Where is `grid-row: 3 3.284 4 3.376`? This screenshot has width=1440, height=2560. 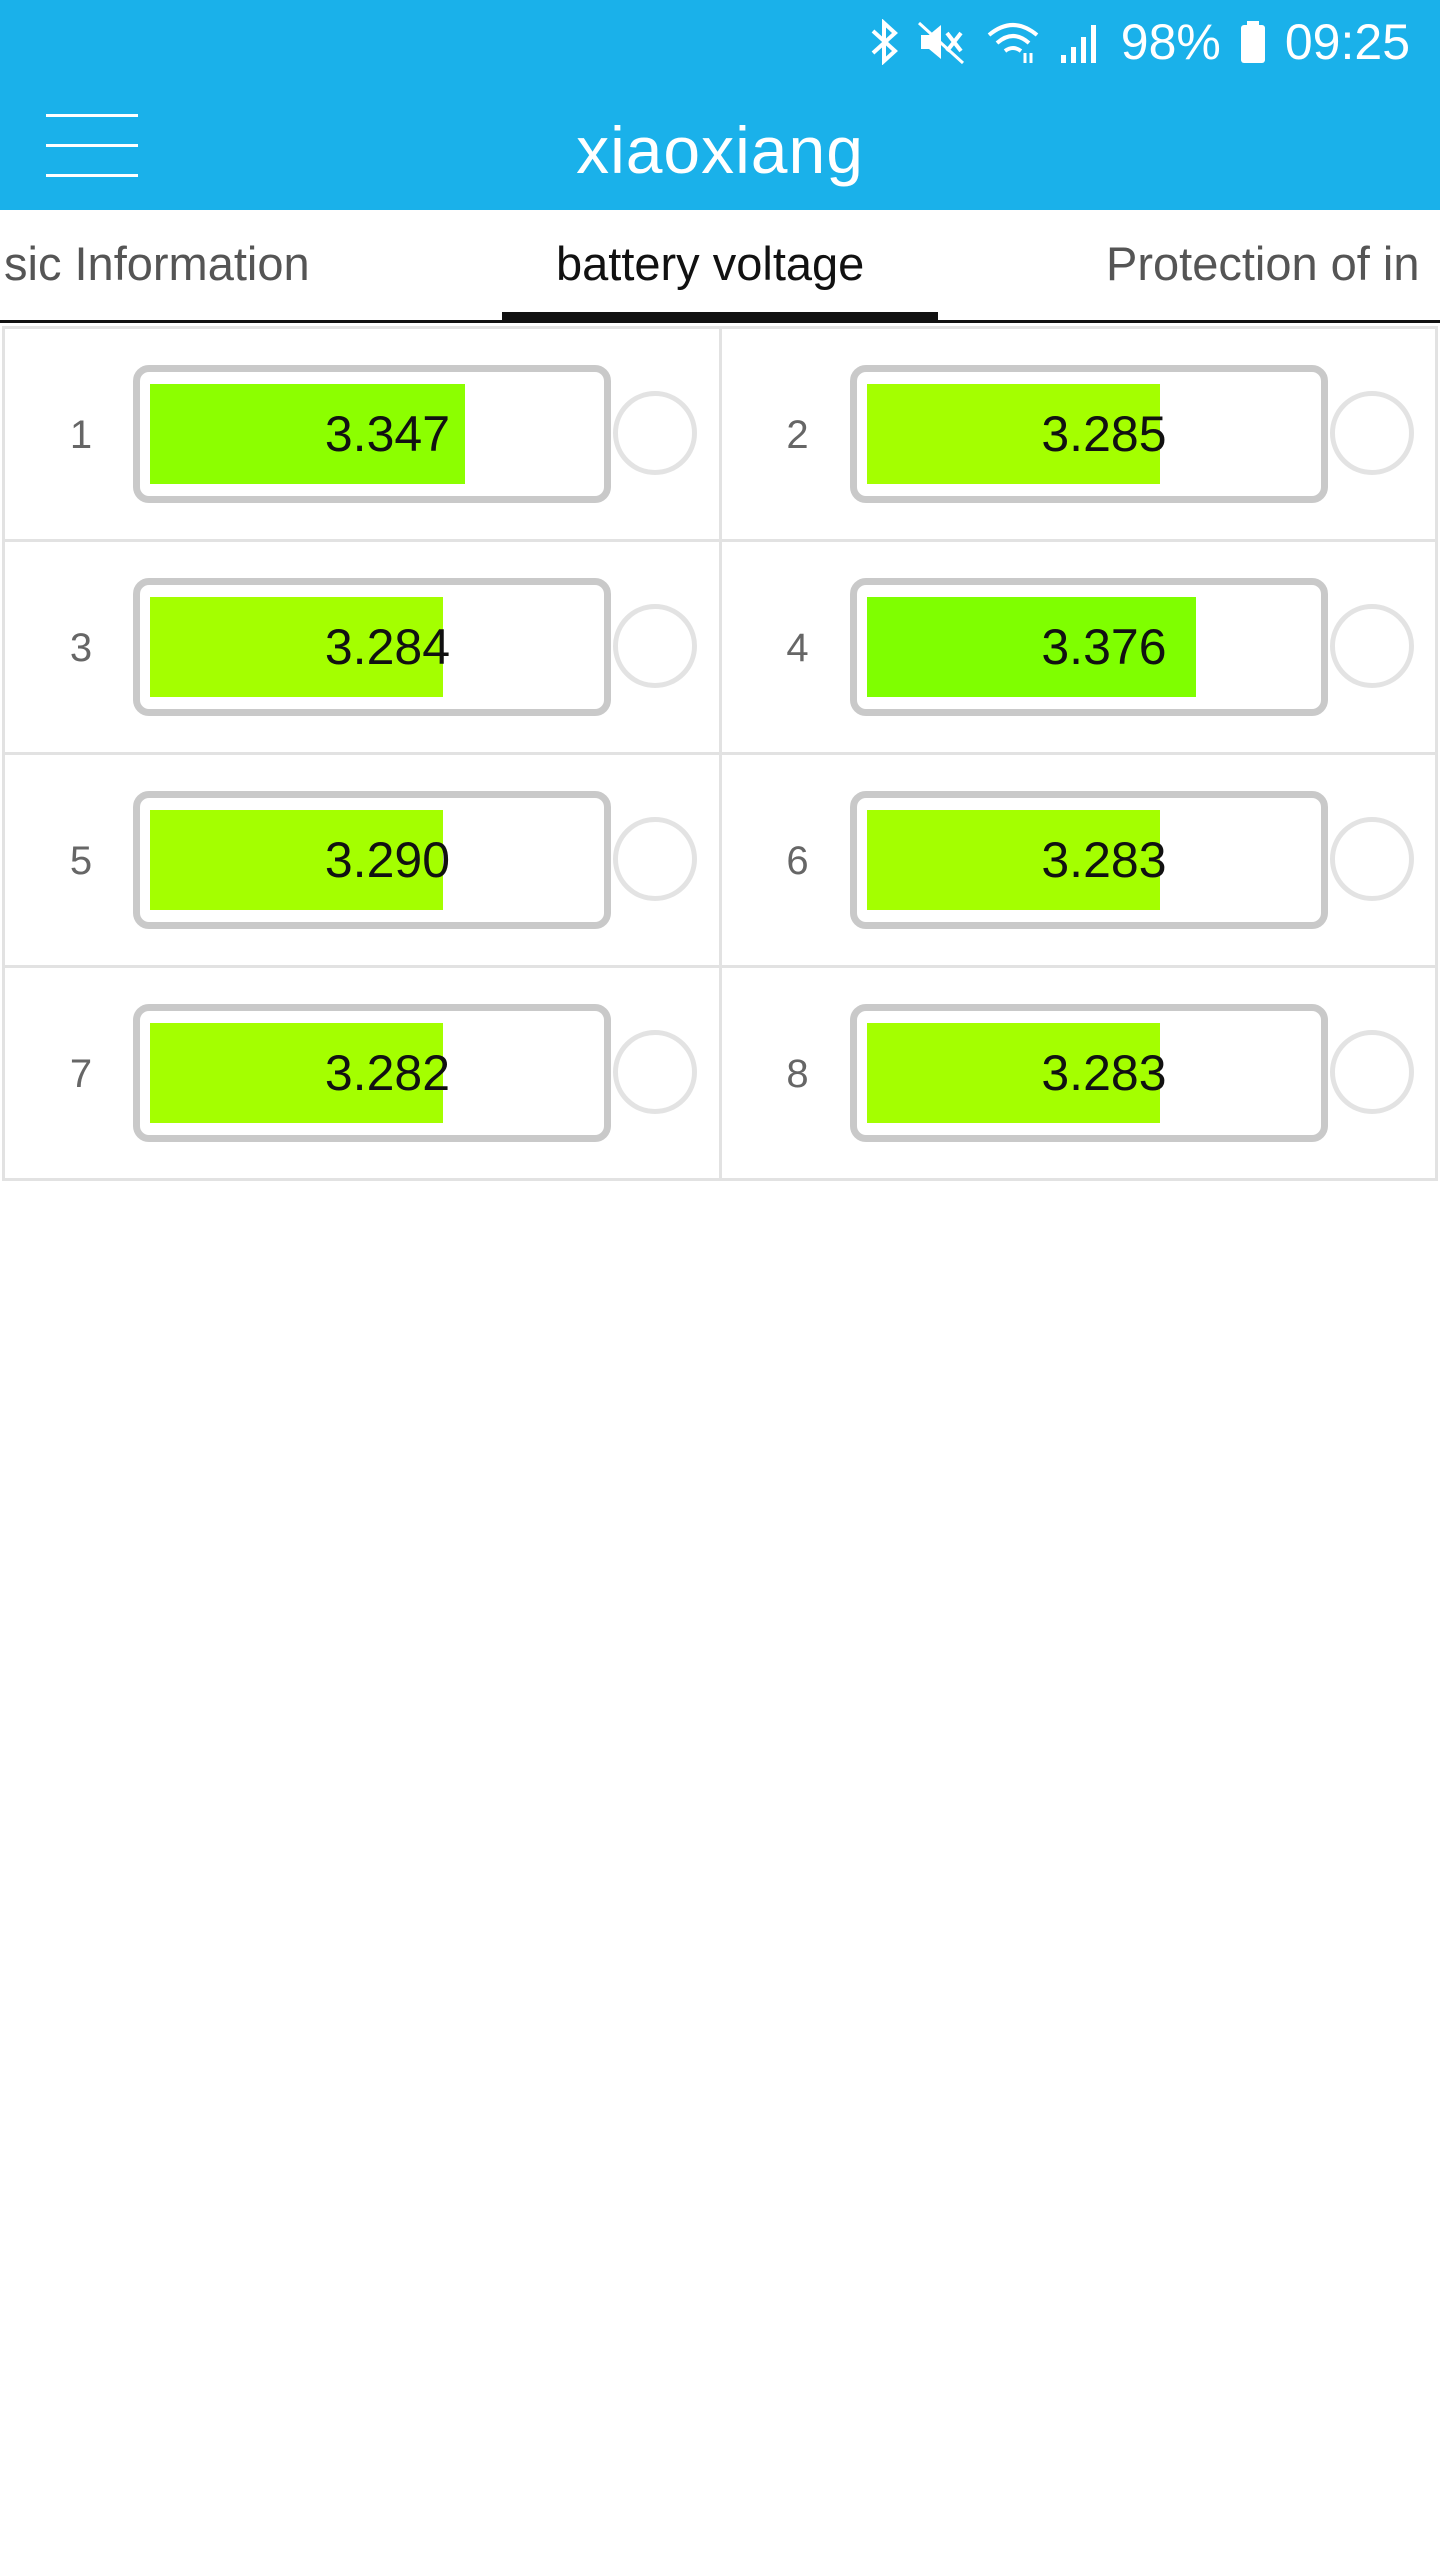 grid-row: 3 3.284 4 3.376 is located at coordinates (721, 648).